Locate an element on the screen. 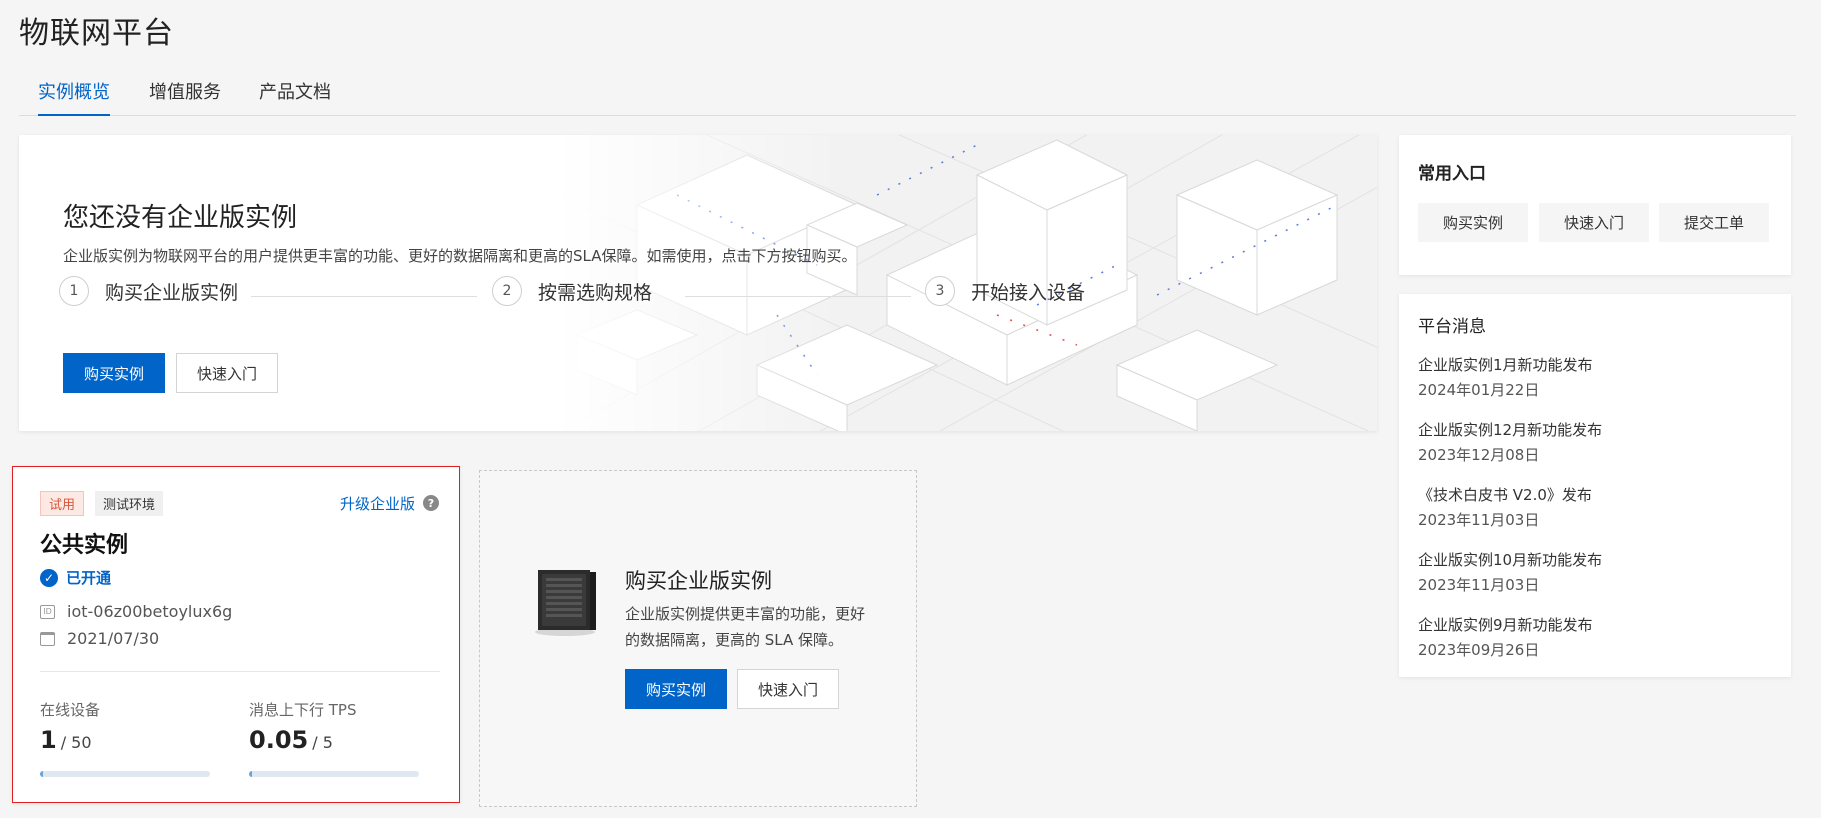  news-date: 2024年01月22日 is located at coordinates (1479, 390).